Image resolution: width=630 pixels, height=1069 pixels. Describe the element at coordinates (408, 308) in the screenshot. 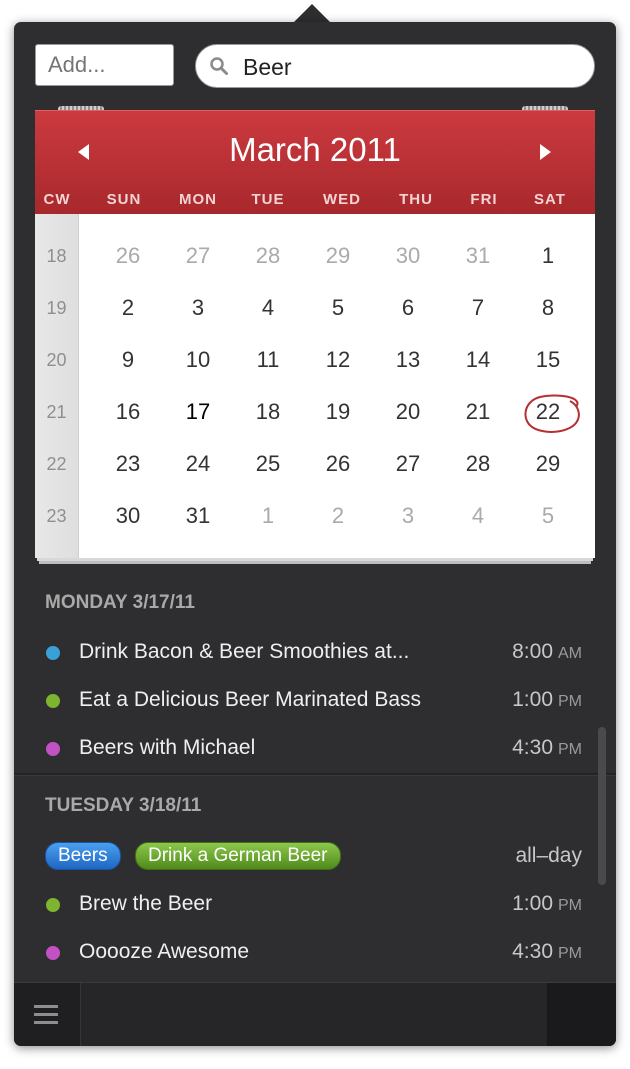

I see `day-cell: 6` at that location.